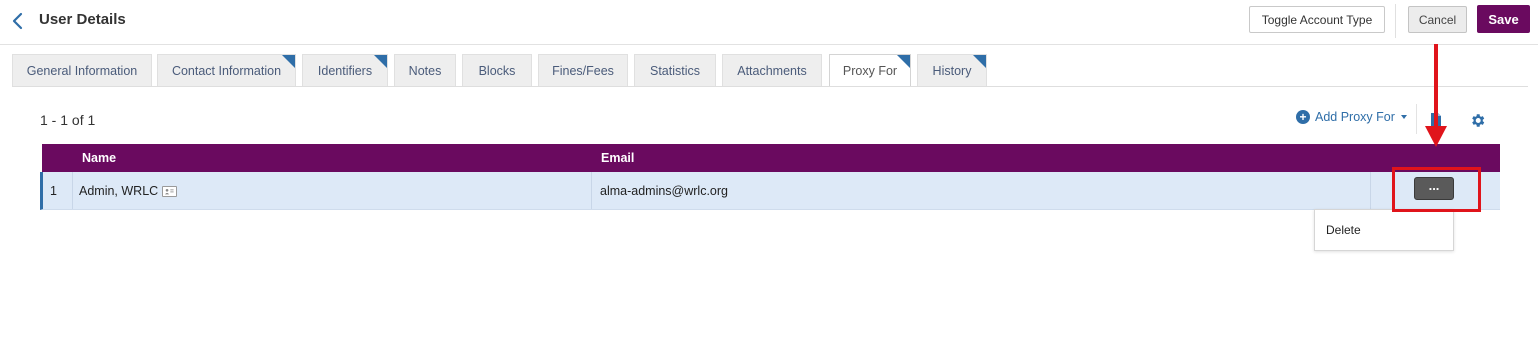 Image resolution: width=1538 pixels, height=362 pixels. I want to click on row-number: 1, so click(53, 191).